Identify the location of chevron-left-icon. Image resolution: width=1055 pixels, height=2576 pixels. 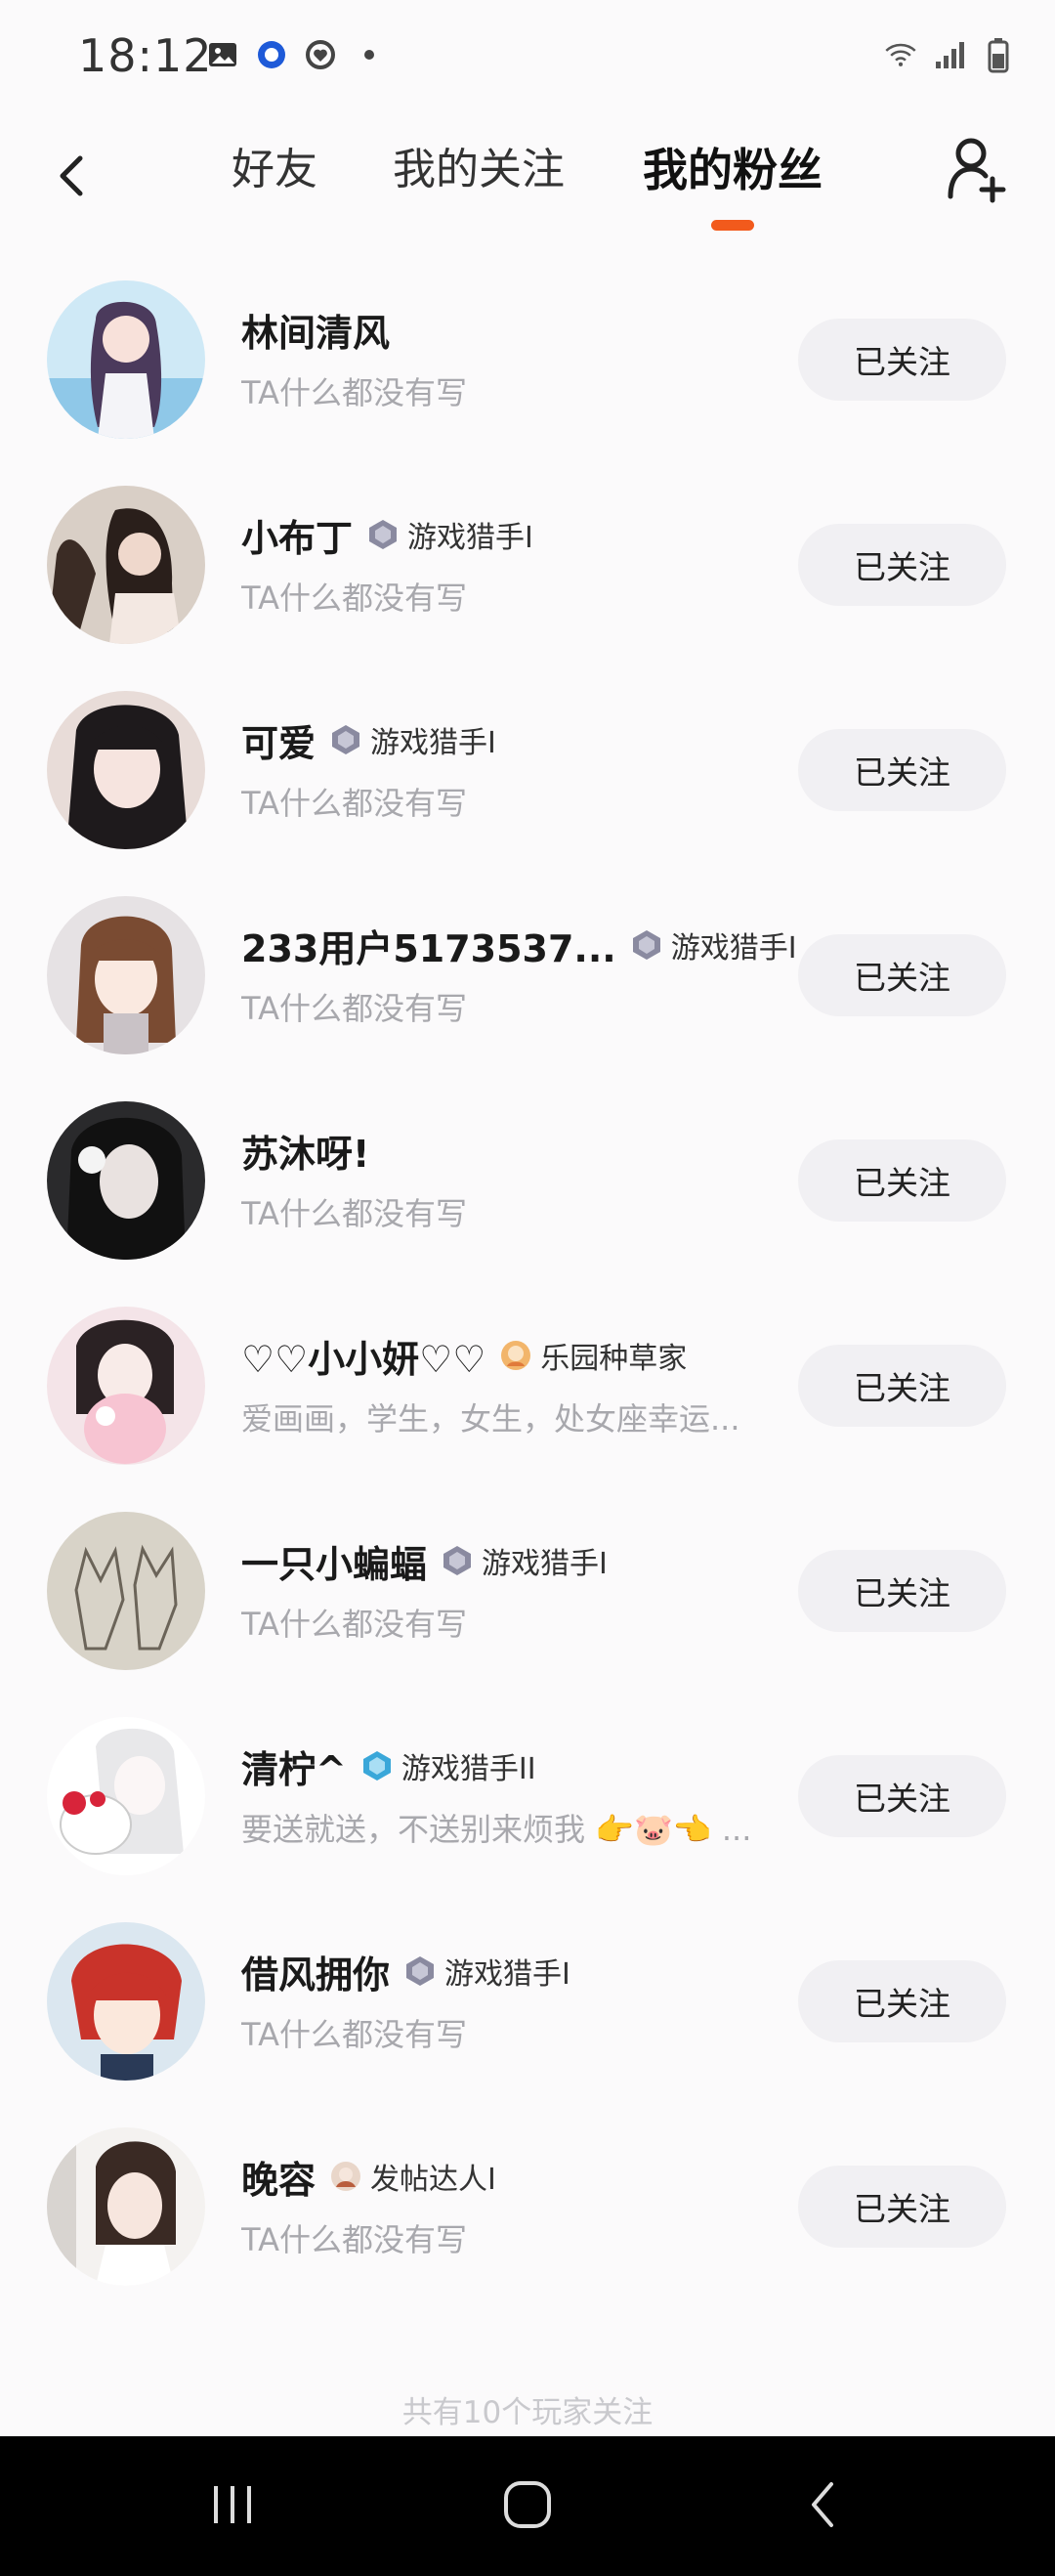
(822, 2504).